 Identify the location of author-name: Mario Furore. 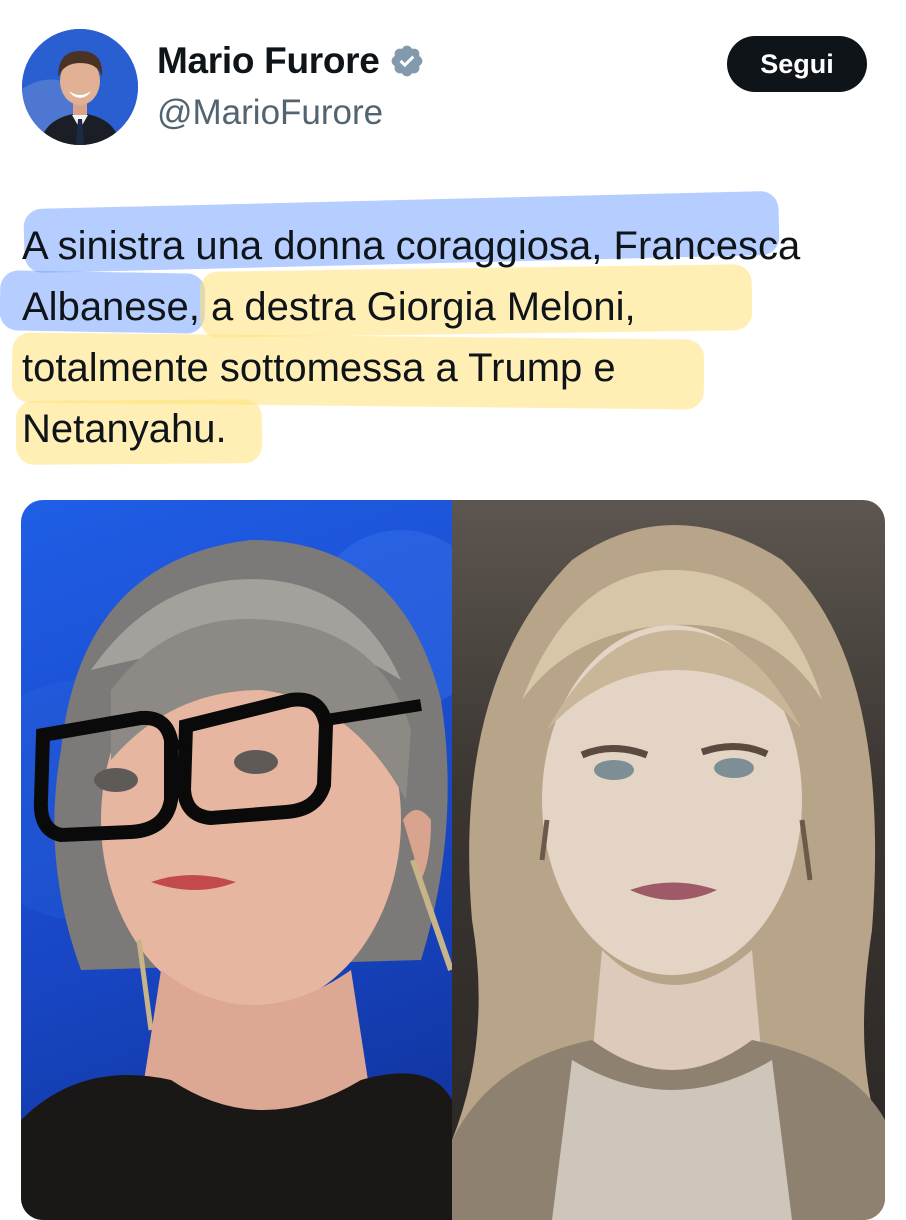
(268, 61).